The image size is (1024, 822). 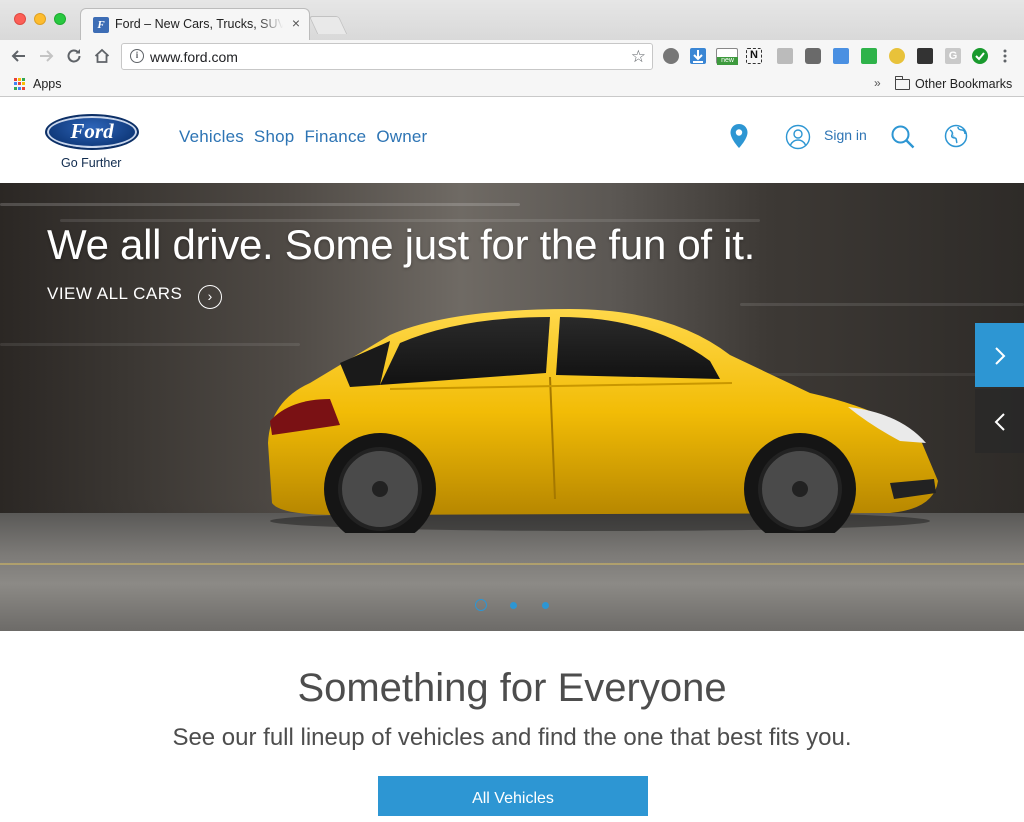 What do you see at coordinates (903, 139) in the screenshot?
I see `search-icon` at bounding box center [903, 139].